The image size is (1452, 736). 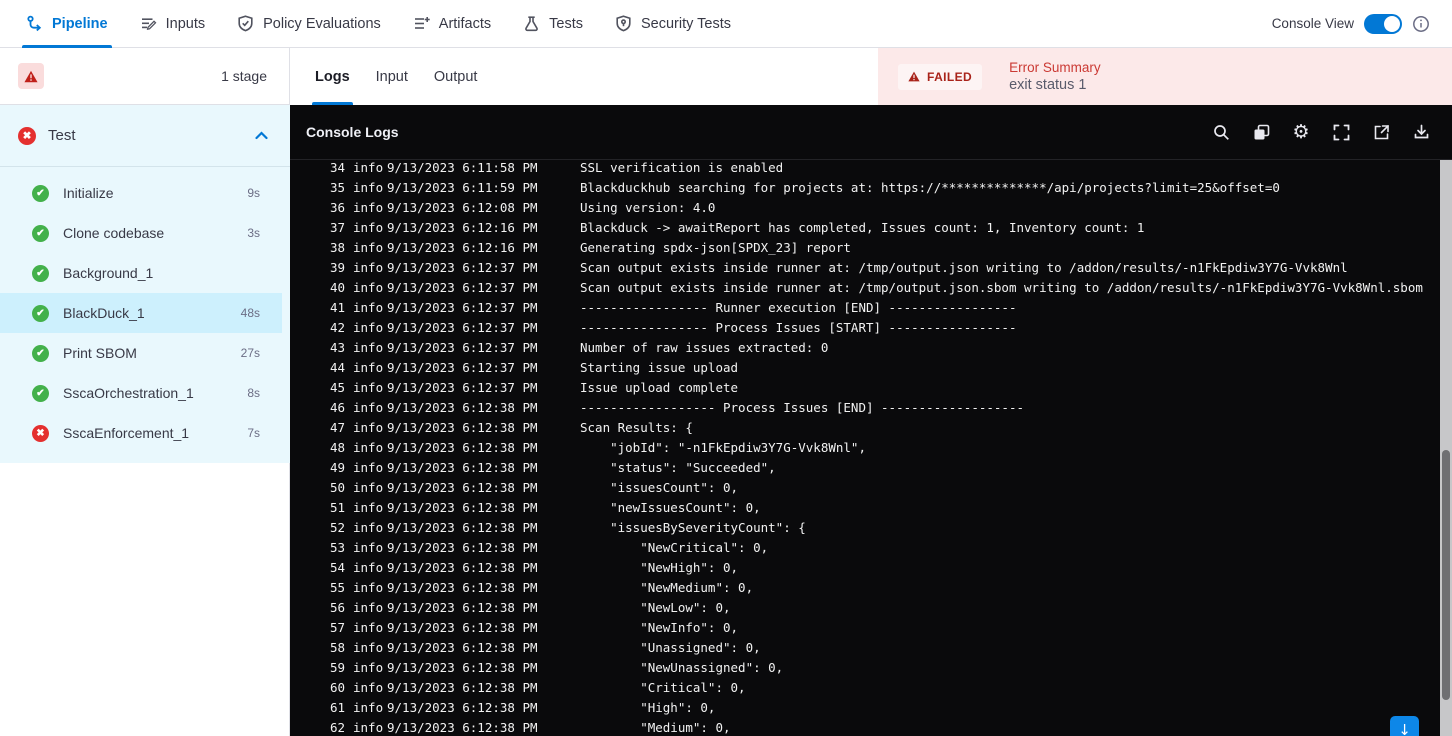 I want to click on log-line-number: 50, so click(x=338, y=487).